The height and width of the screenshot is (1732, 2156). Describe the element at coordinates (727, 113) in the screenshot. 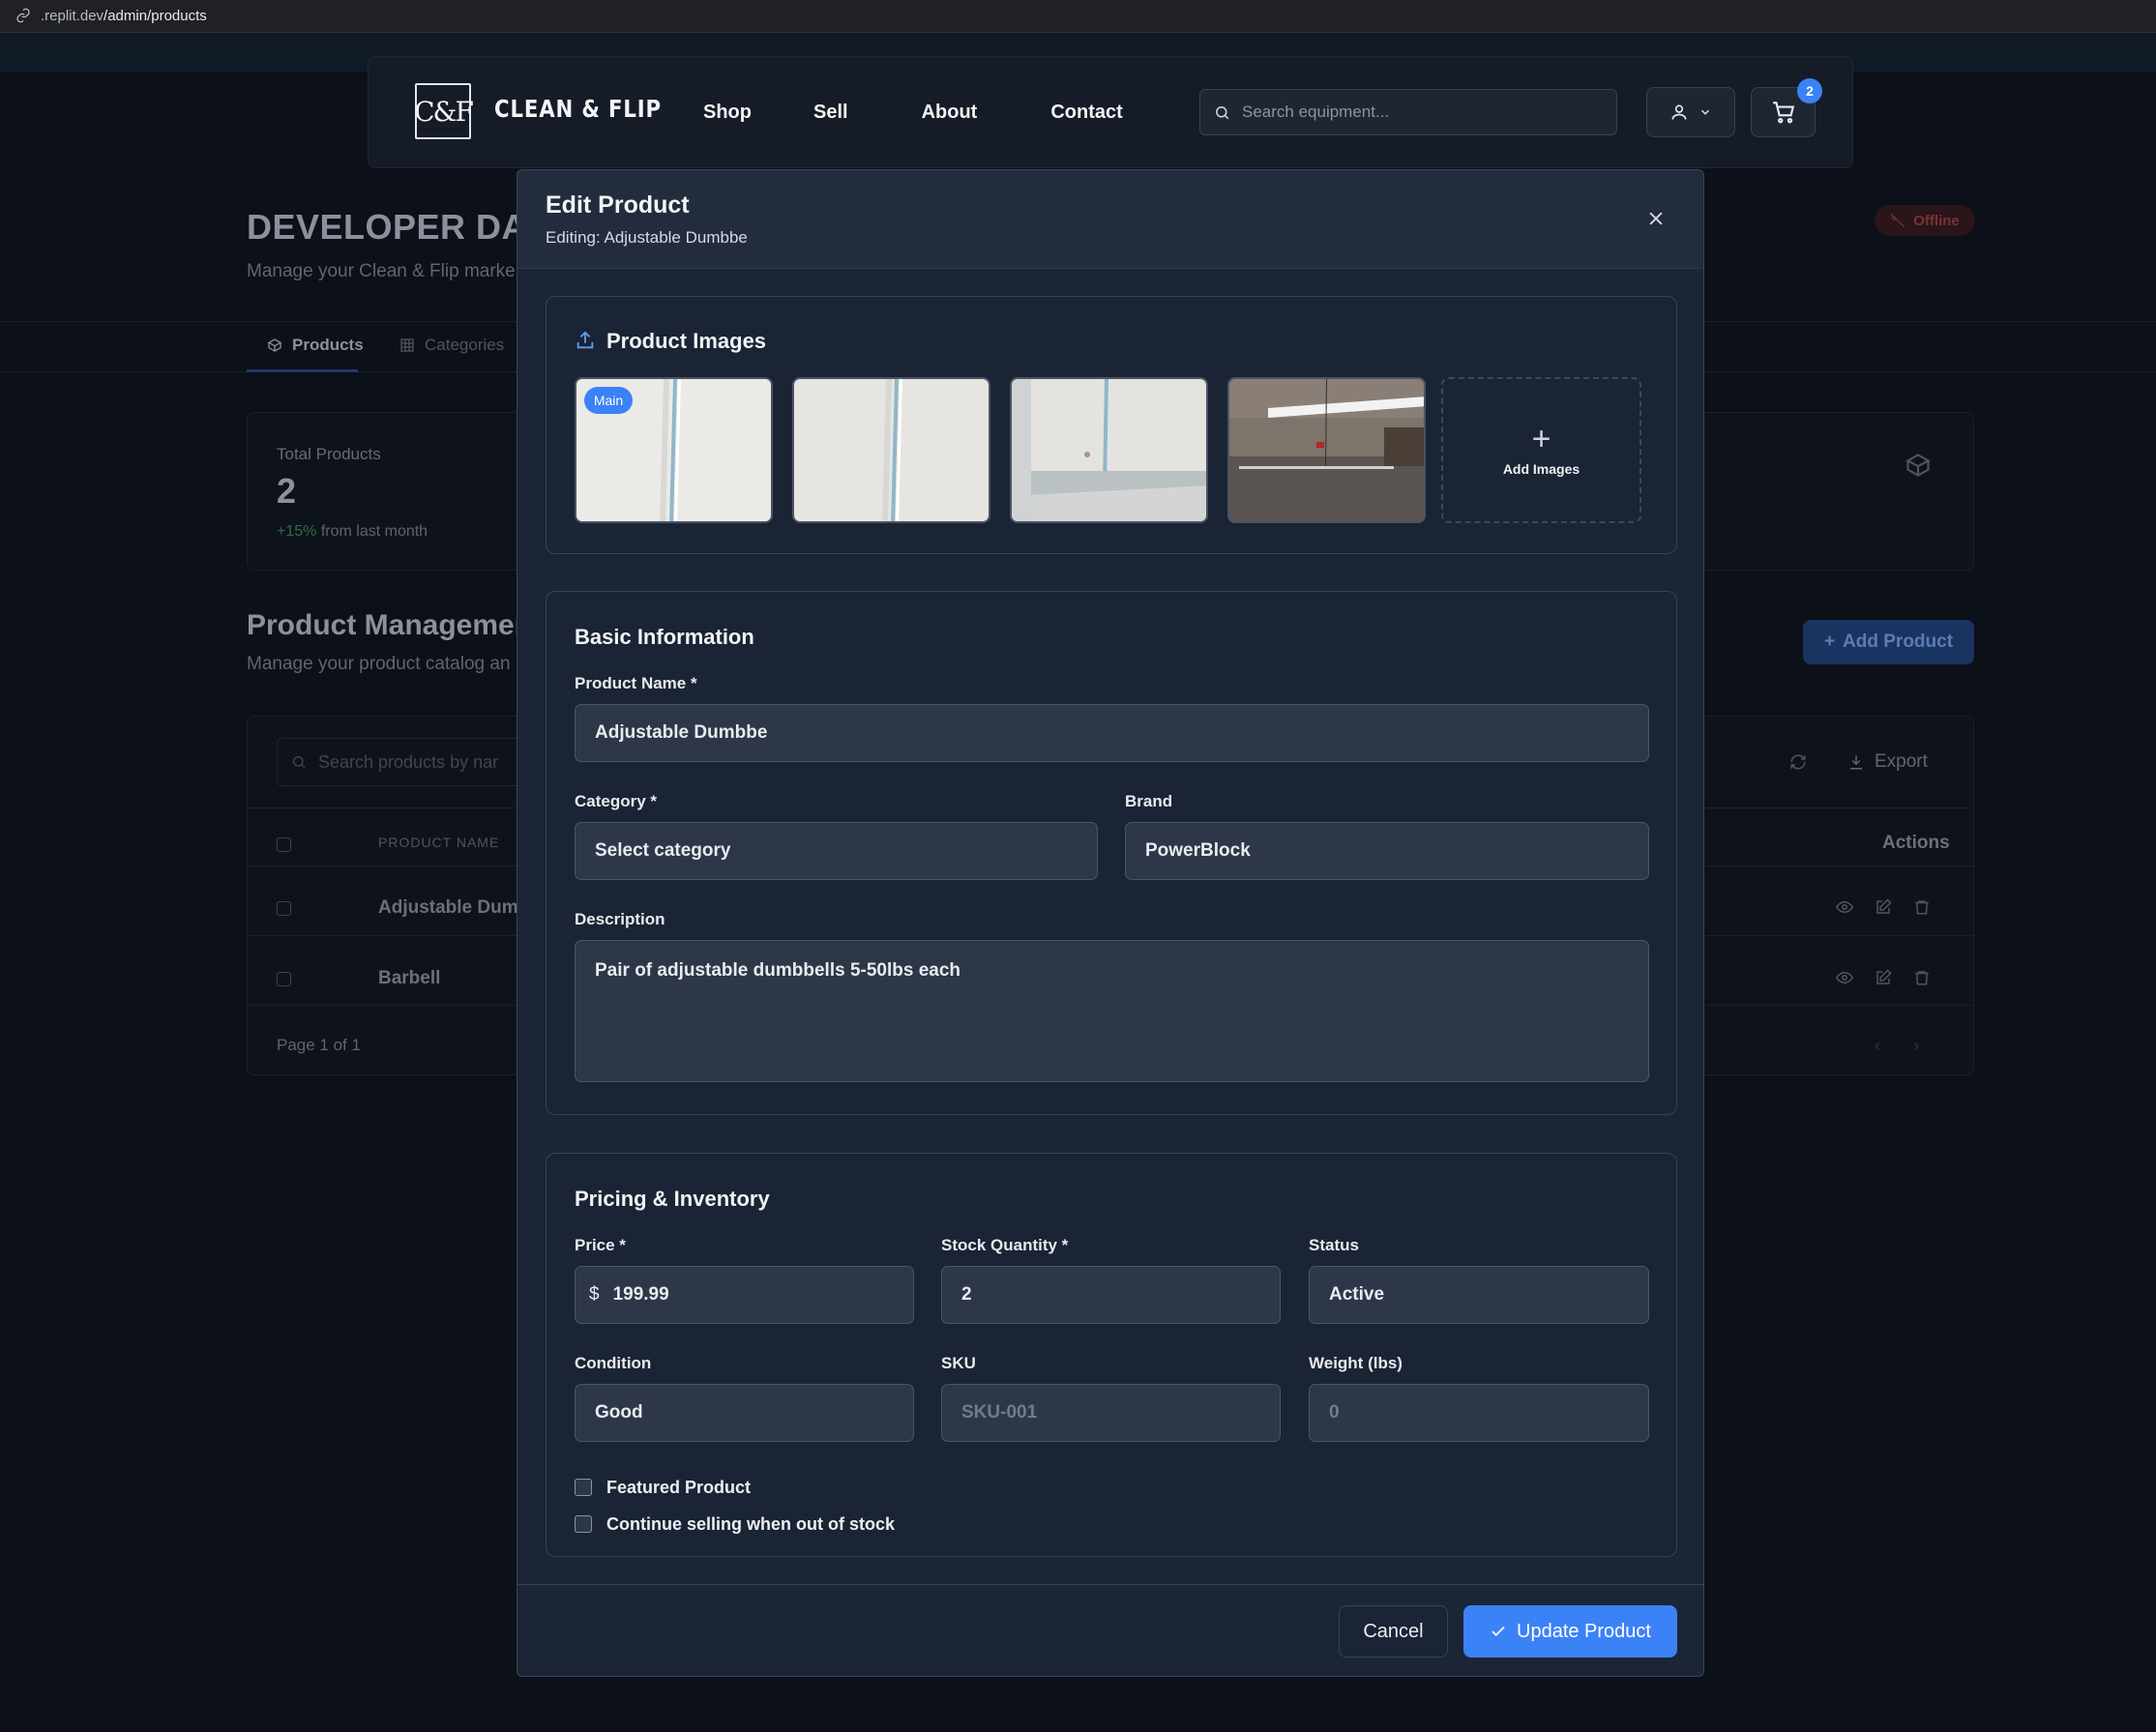

I see `nav-shop: Shop` at that location.